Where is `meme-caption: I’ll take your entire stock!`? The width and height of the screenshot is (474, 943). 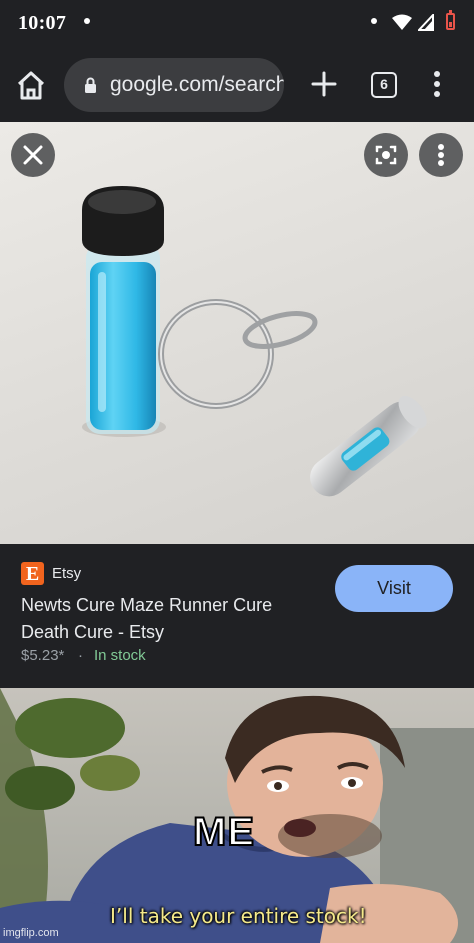
meme-caption: I’ll take your entire stock! is located at coordinates (238, 916).